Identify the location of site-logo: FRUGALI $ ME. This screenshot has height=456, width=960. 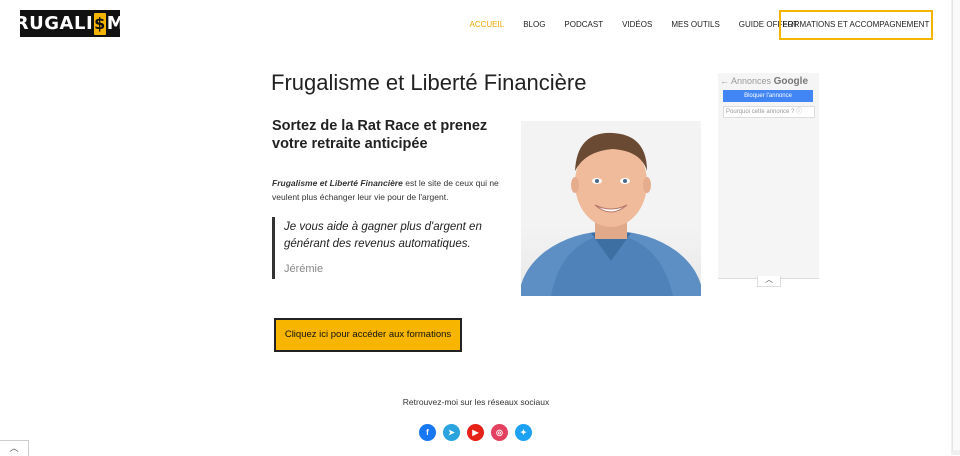
(70, 23).